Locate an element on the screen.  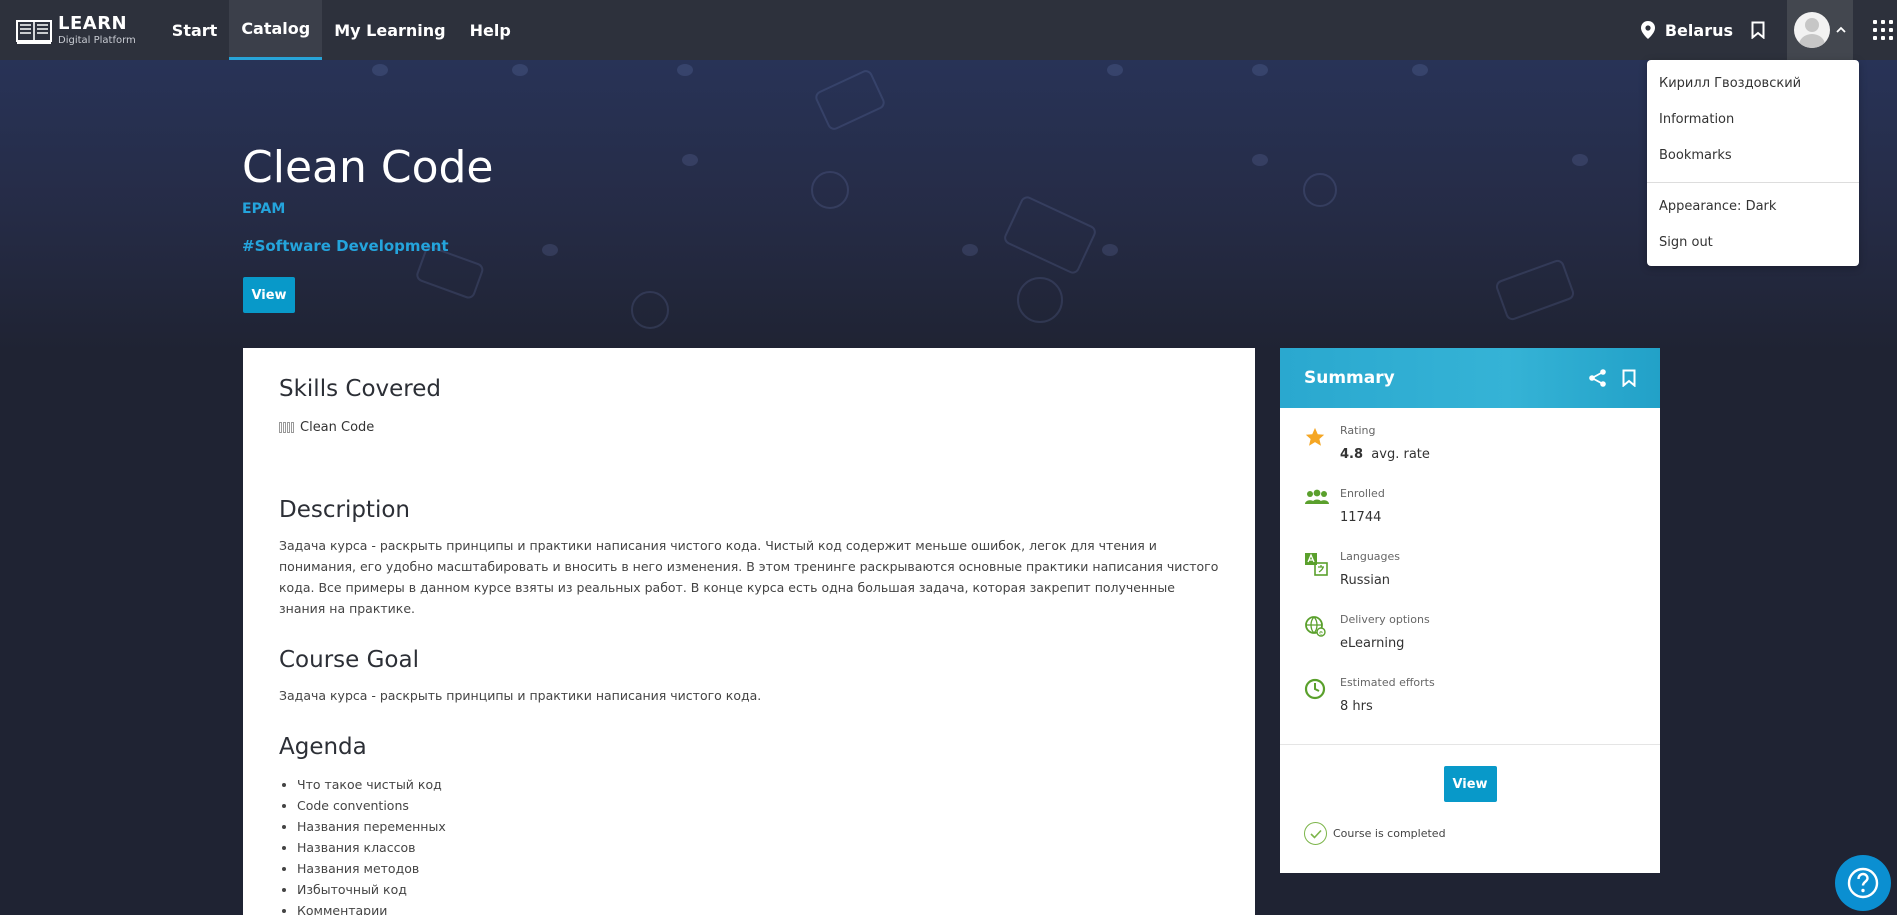
completion-label: Course is completed is located at coordinates (1389, 833).